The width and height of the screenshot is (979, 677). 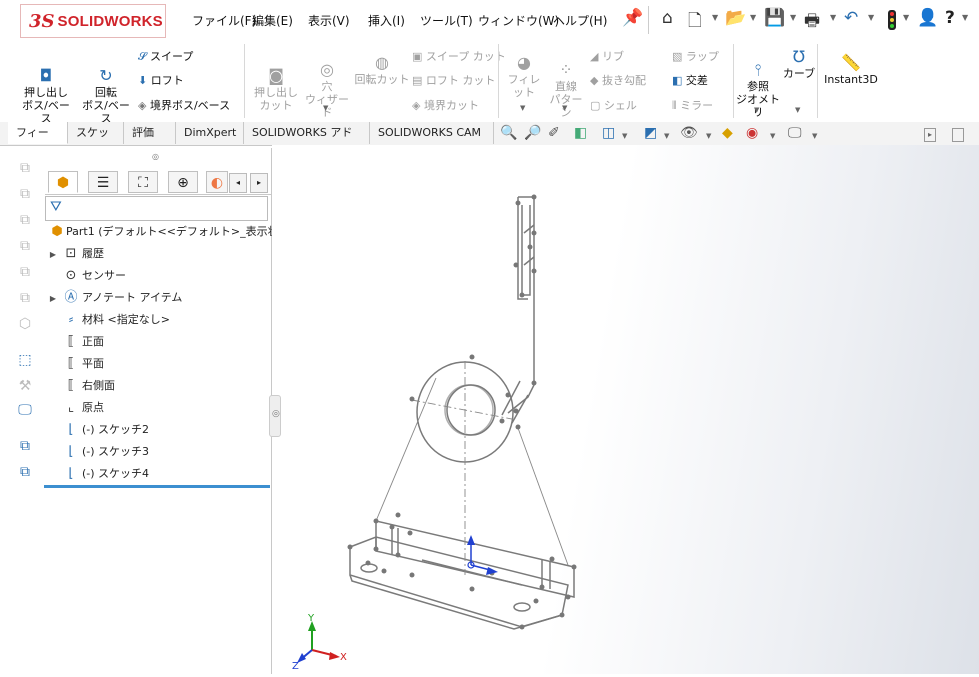 What do you see at coordinates (25, 300) in the screenshot?
I see `toolbar-item-6-icon: ⧉` at bounding box center [25, 300].